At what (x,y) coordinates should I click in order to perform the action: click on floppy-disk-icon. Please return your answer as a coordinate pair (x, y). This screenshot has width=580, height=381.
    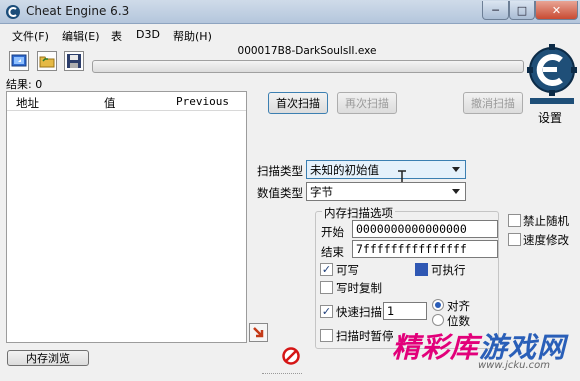
    Looking at the image, I should click on (74, 61).